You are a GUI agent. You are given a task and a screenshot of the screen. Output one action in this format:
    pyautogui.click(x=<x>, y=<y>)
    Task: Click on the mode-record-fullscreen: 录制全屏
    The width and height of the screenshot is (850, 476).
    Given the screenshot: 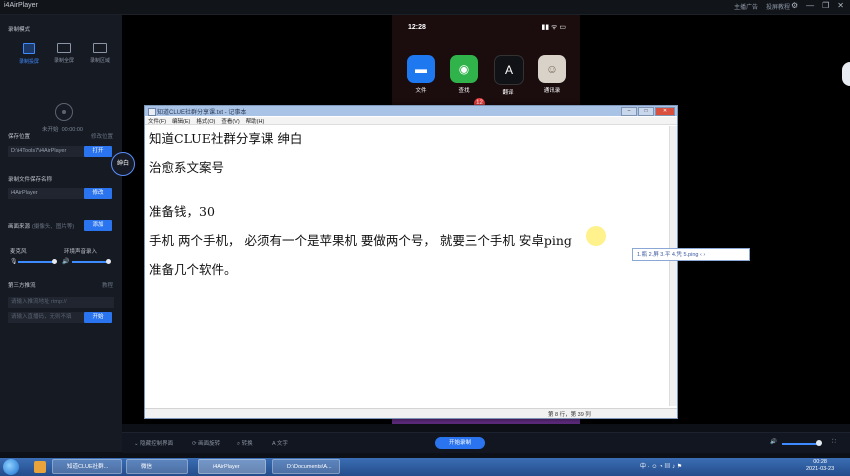 What is the action you would take?
    pyautogui.click(x=64, y=53)
    